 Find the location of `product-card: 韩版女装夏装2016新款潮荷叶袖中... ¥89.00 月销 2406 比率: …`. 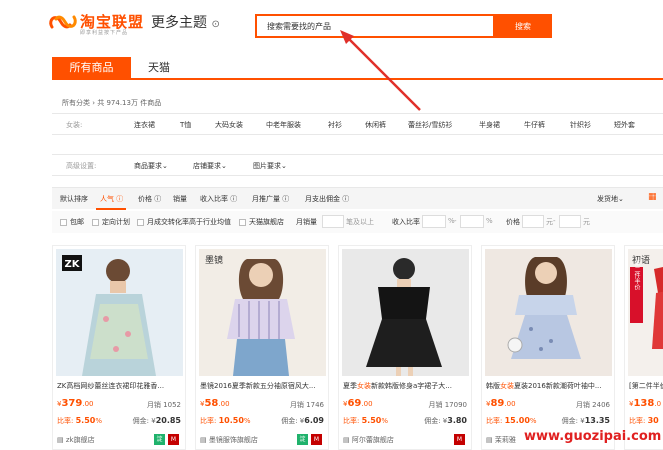

product-card: 韩版女装夏装2016新款潮荷叶袖中... ¥89.00 月销 2406 比率: … is located at coordinates (548, 347).